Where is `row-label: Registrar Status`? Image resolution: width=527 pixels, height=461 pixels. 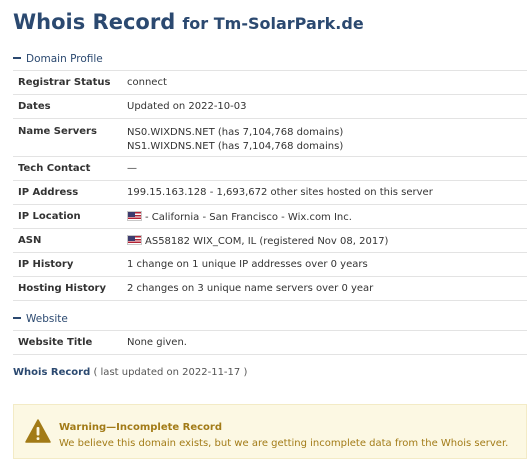 row-label: Registrar Status is located at coordinates (69, 82).